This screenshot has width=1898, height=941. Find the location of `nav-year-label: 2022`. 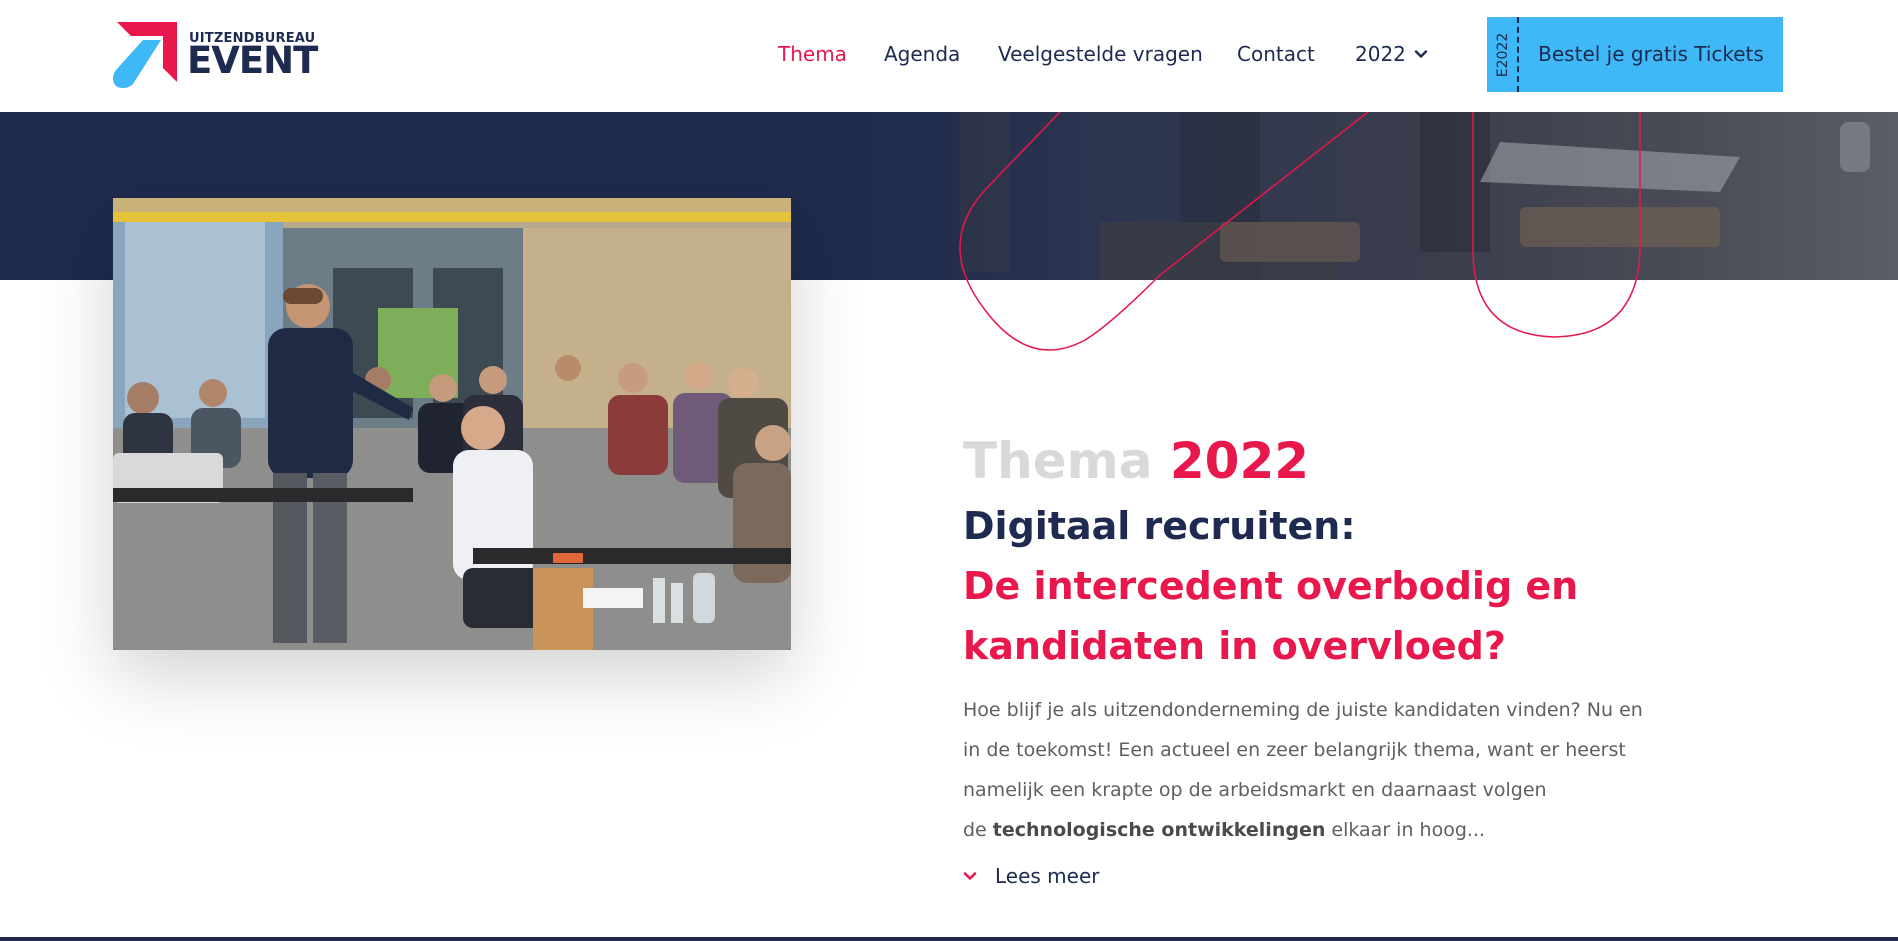

nav-year-label: 2022 is located at coordinates (1380, 54).